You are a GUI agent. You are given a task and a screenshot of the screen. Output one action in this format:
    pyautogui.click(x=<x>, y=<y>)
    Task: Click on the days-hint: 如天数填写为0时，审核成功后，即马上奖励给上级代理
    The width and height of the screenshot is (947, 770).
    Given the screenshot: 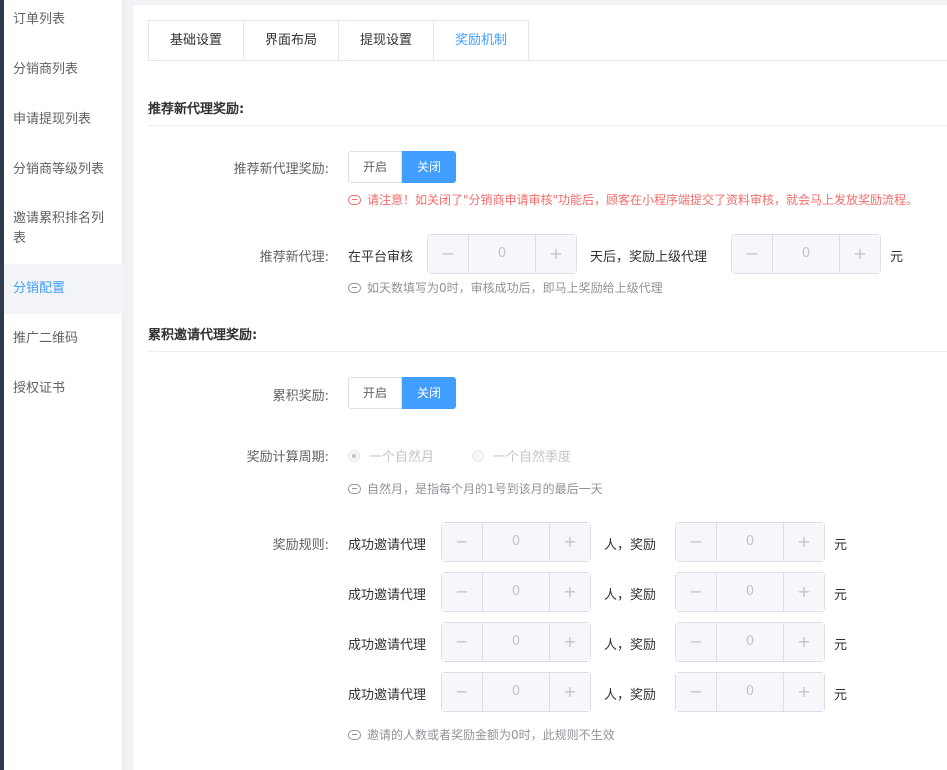 What is the action you would take?
    pyautogui.click(x=505, y=287)
    